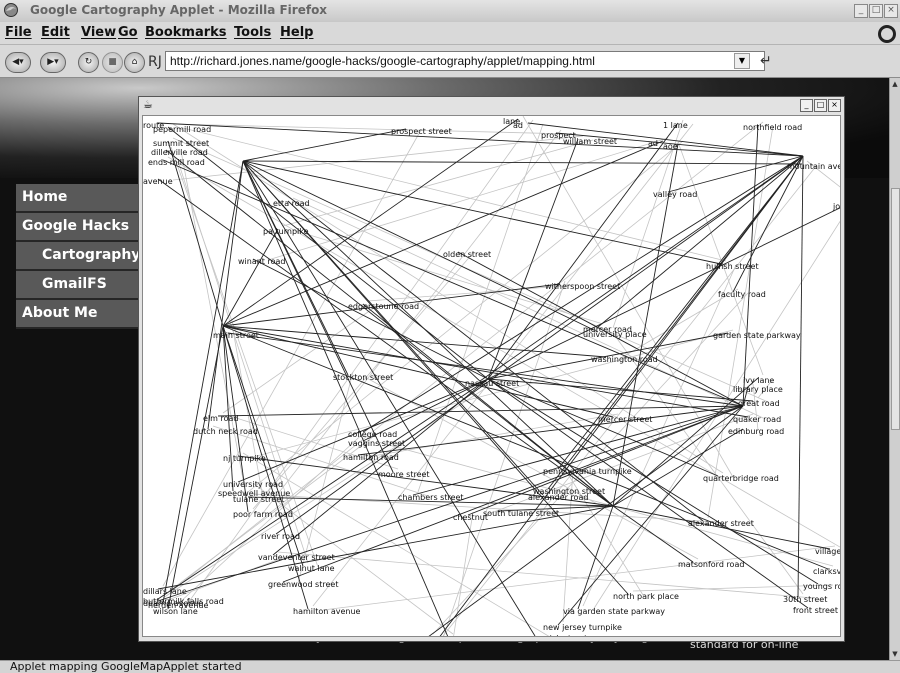  Describe the element at coordinates (675, 125) in the screenshot. I see `street-label: 1 lane` at that location.